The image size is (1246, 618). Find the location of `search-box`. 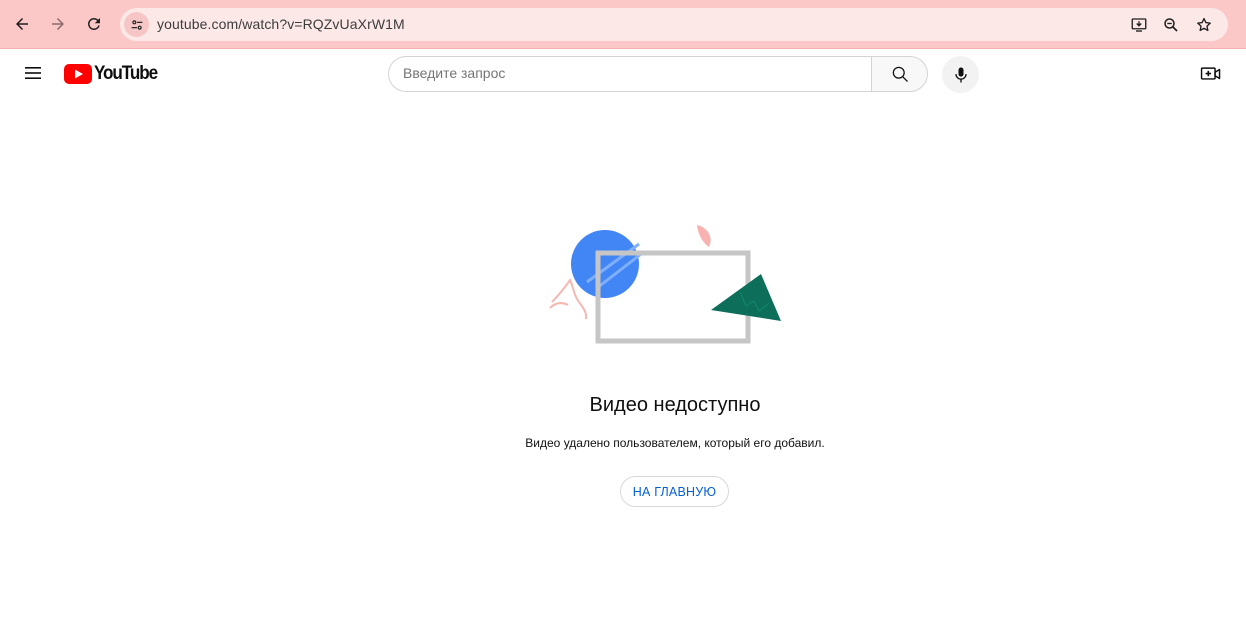

search-box is located at coordinates (630, 74).